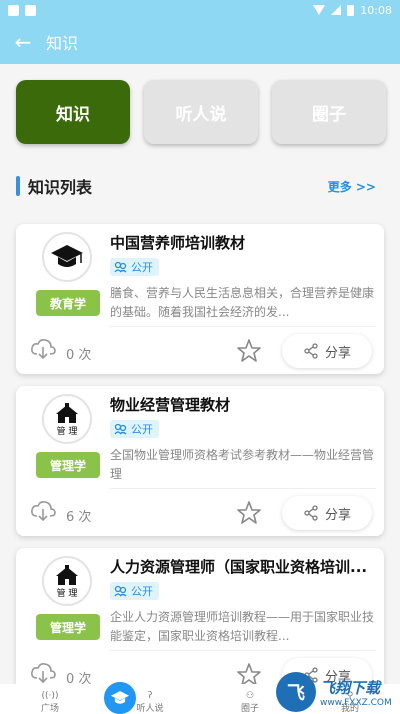 Image resolution: width=400 pixels, height=714 pixels. Describe the element at coordinates (50, 702) in the screenshot. I see `nav-square: ((·)) 广场` at that location.